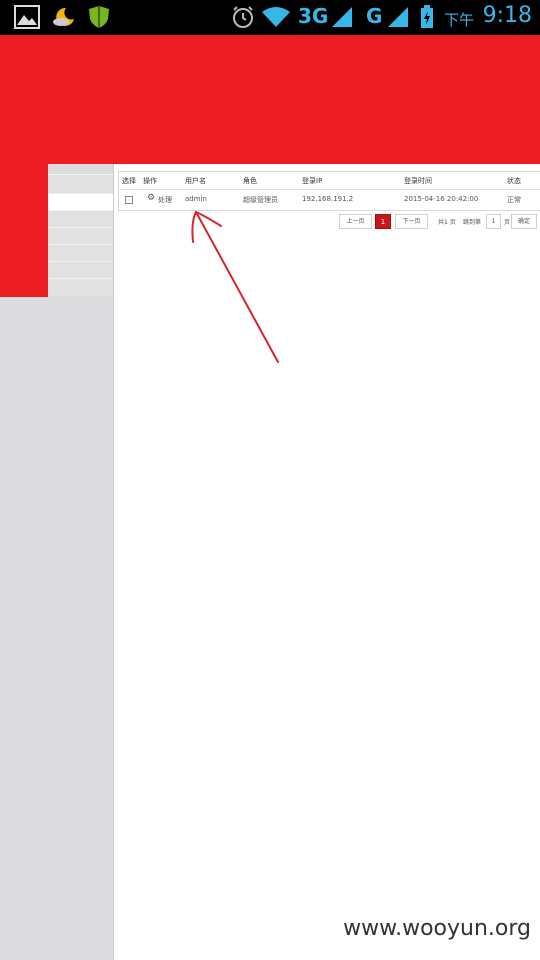 The image size is (540, 960). Describe the element at coordinates (355, 221) in the screenshot. I see `prev-page-button: 上一页` at that location.